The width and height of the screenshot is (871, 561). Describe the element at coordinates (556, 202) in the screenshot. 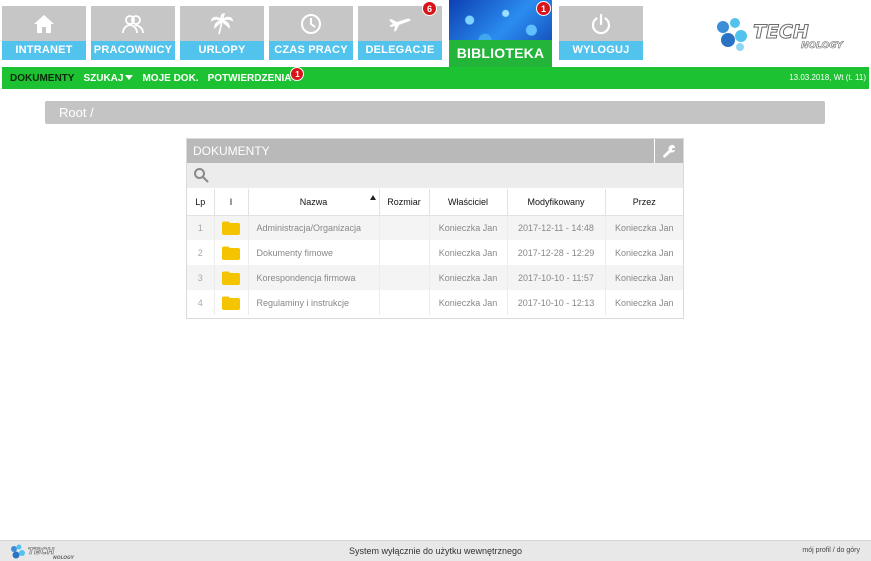

I see `col-modyfikowany: Modyfikowany` at that location.